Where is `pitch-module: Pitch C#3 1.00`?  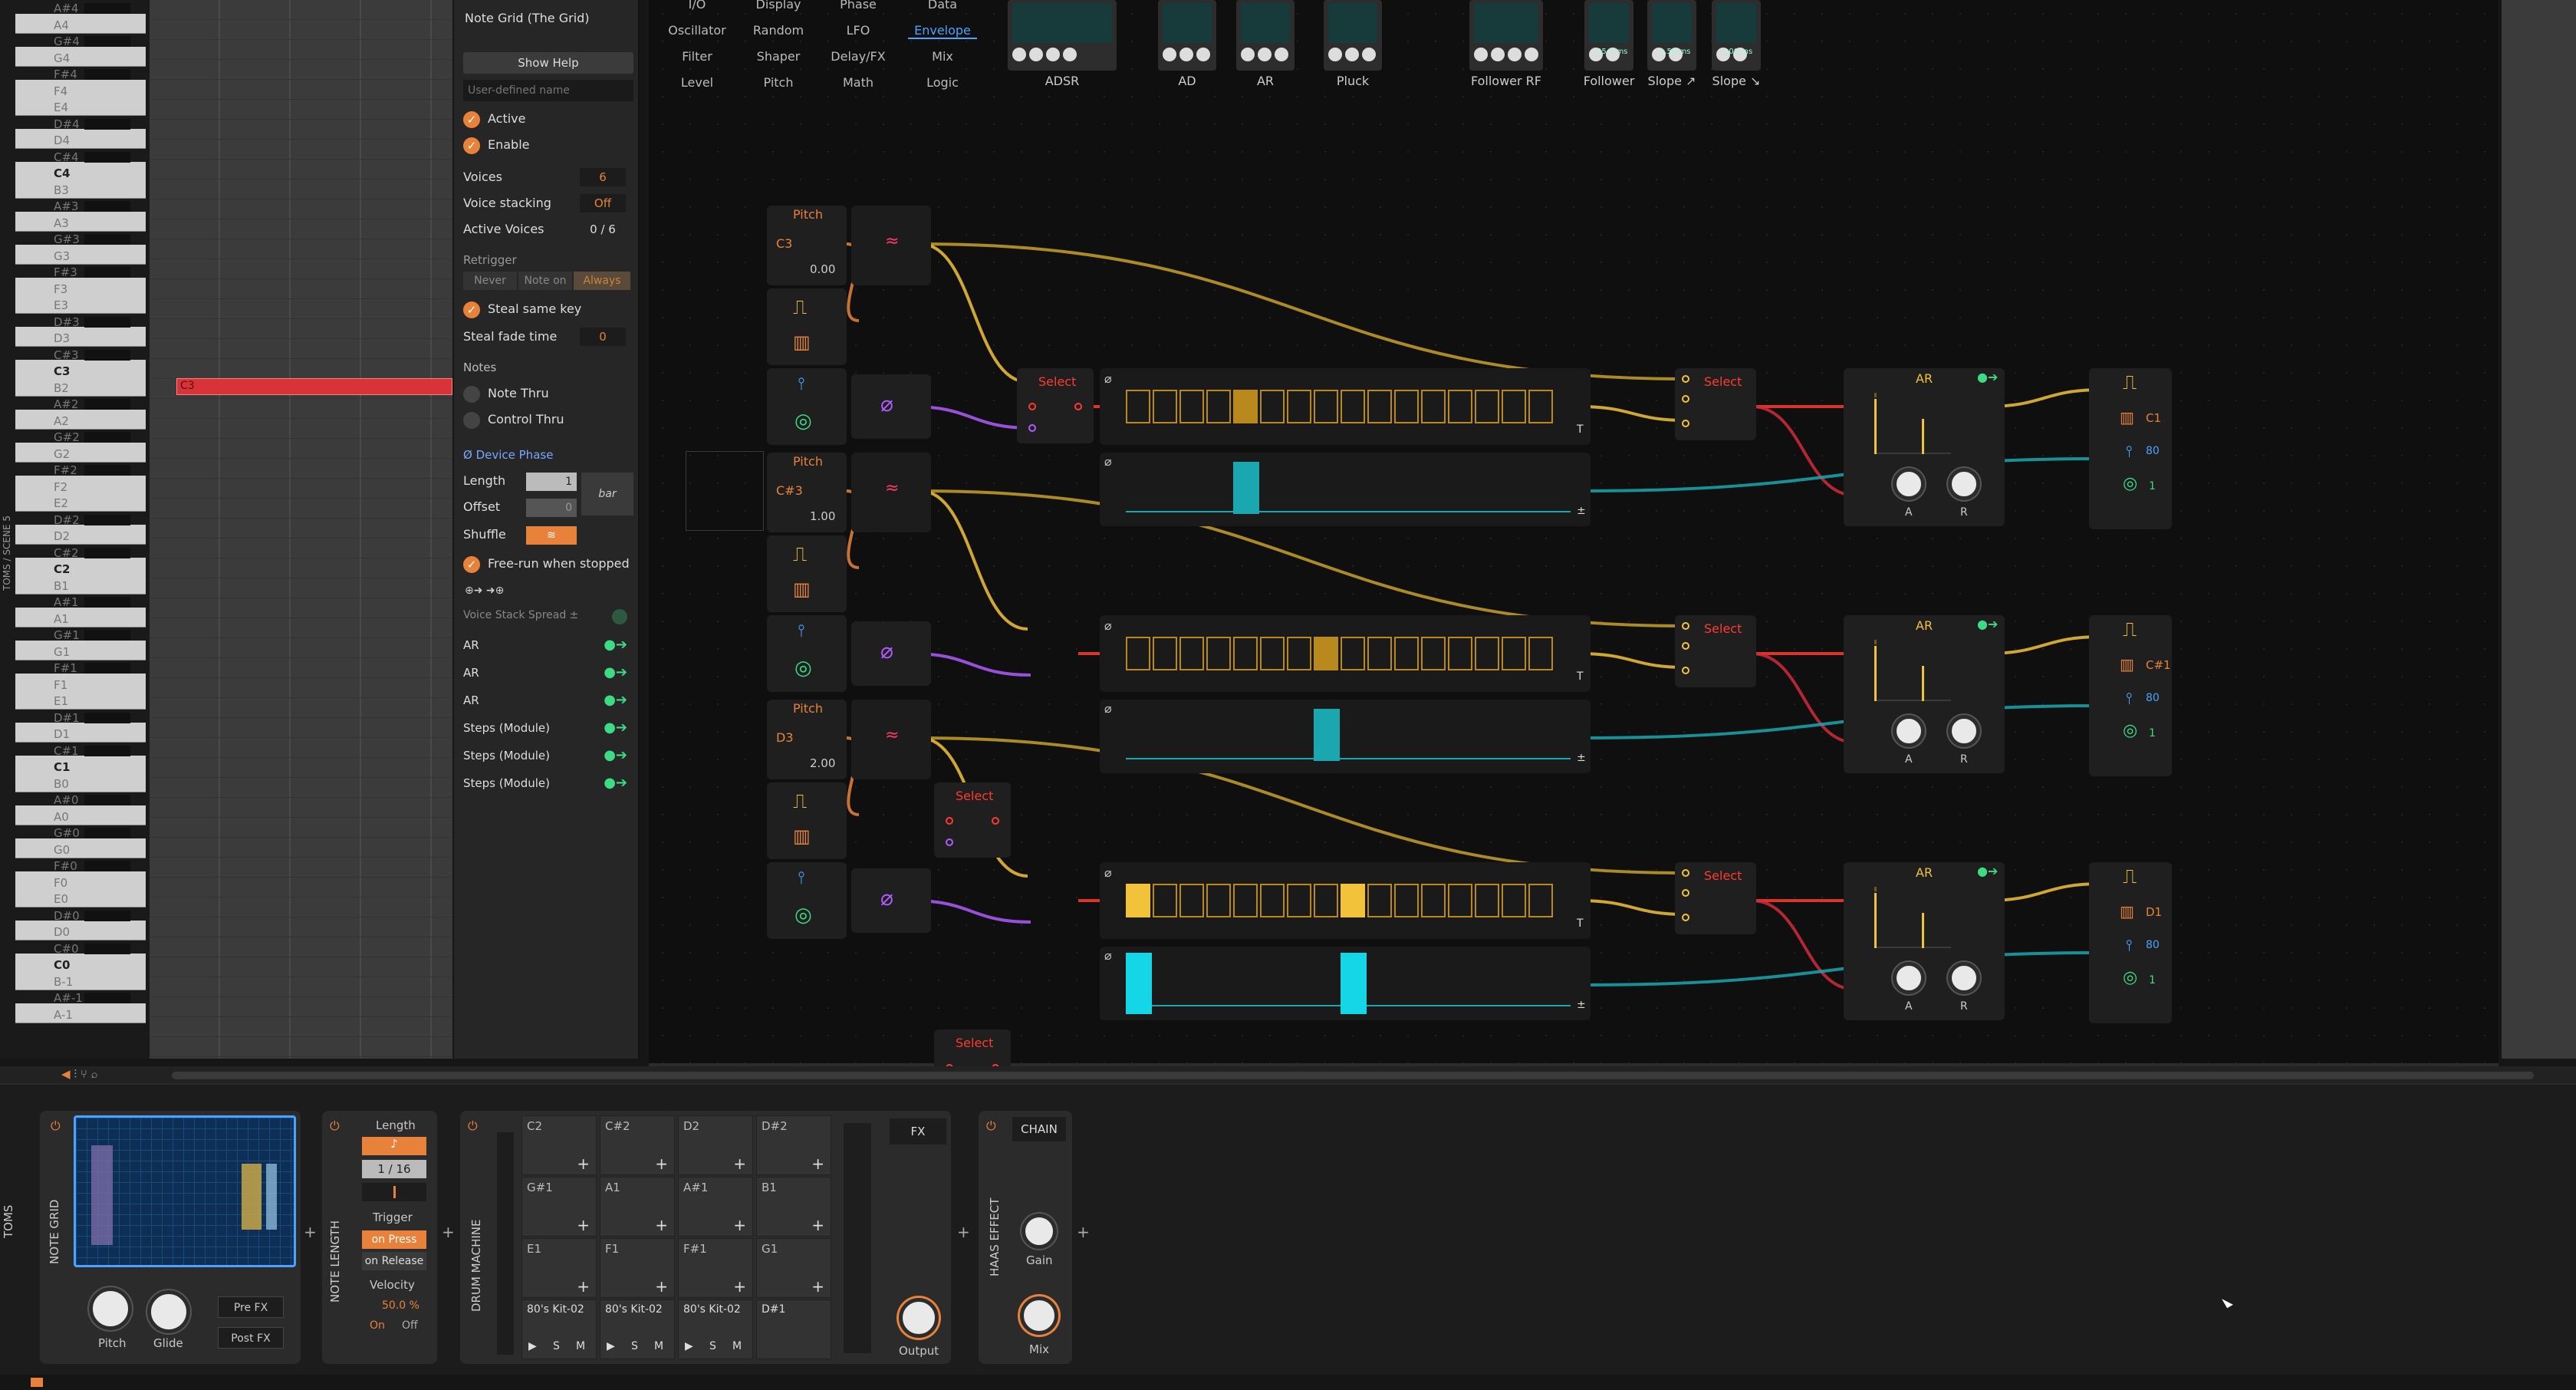
pitch-module: Pitch C#3 1.00 is located at coordinates (807, 492).